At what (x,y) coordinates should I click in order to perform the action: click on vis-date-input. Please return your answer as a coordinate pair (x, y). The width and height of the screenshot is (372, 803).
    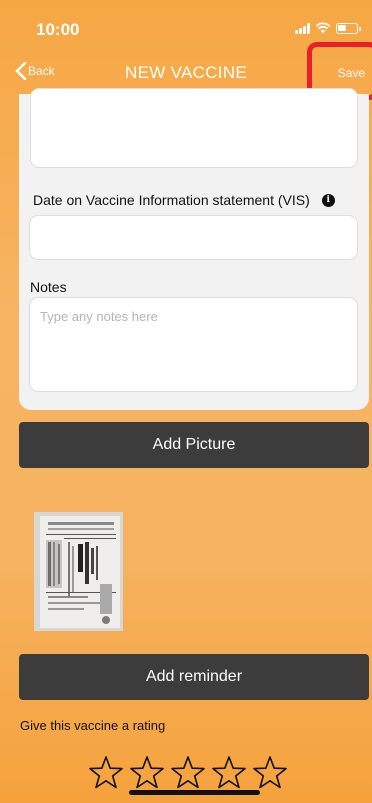
    Looking at the image, I should click on (193, 237).